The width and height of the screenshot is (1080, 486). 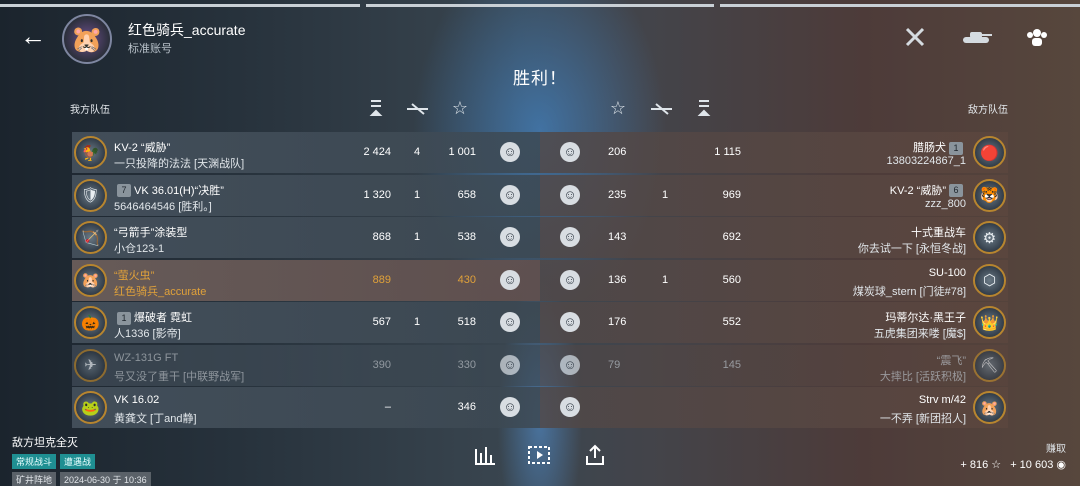 I want to click on enemy-kills-icon, so click(x=662, y=108).